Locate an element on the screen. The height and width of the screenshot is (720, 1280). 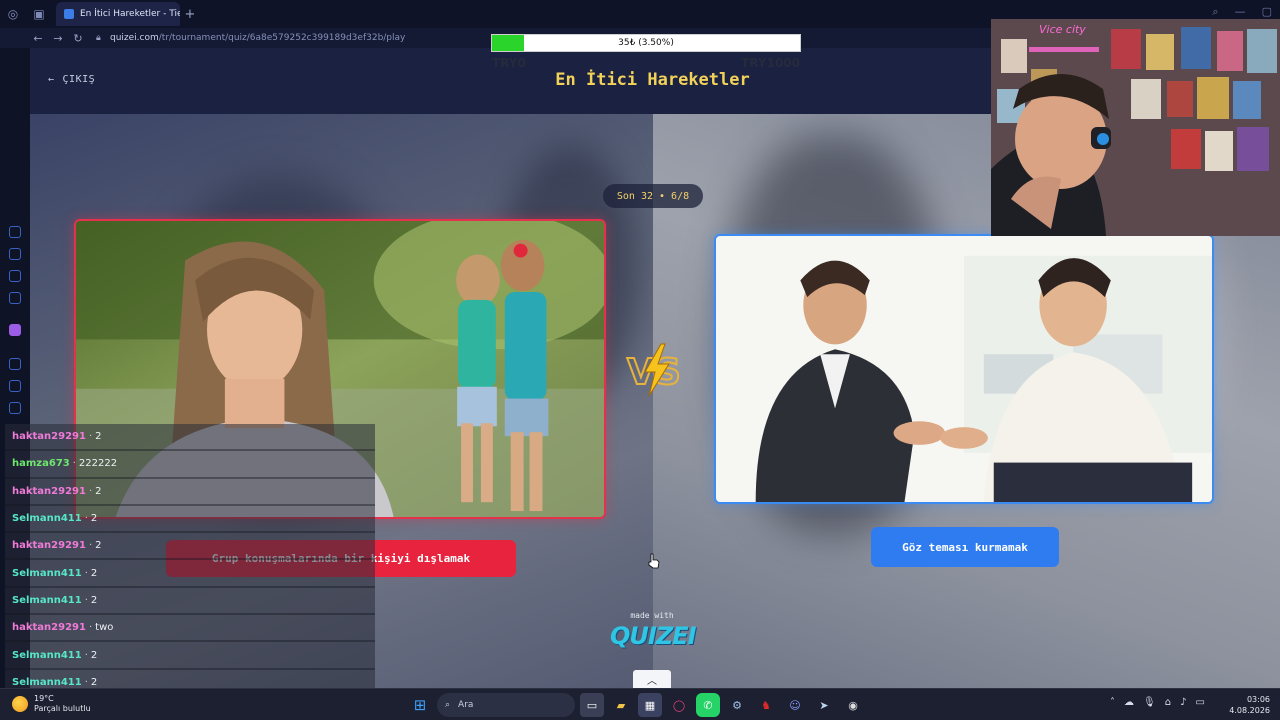
browser-logo-icon: ◎ is located at coordinates (13, 14).